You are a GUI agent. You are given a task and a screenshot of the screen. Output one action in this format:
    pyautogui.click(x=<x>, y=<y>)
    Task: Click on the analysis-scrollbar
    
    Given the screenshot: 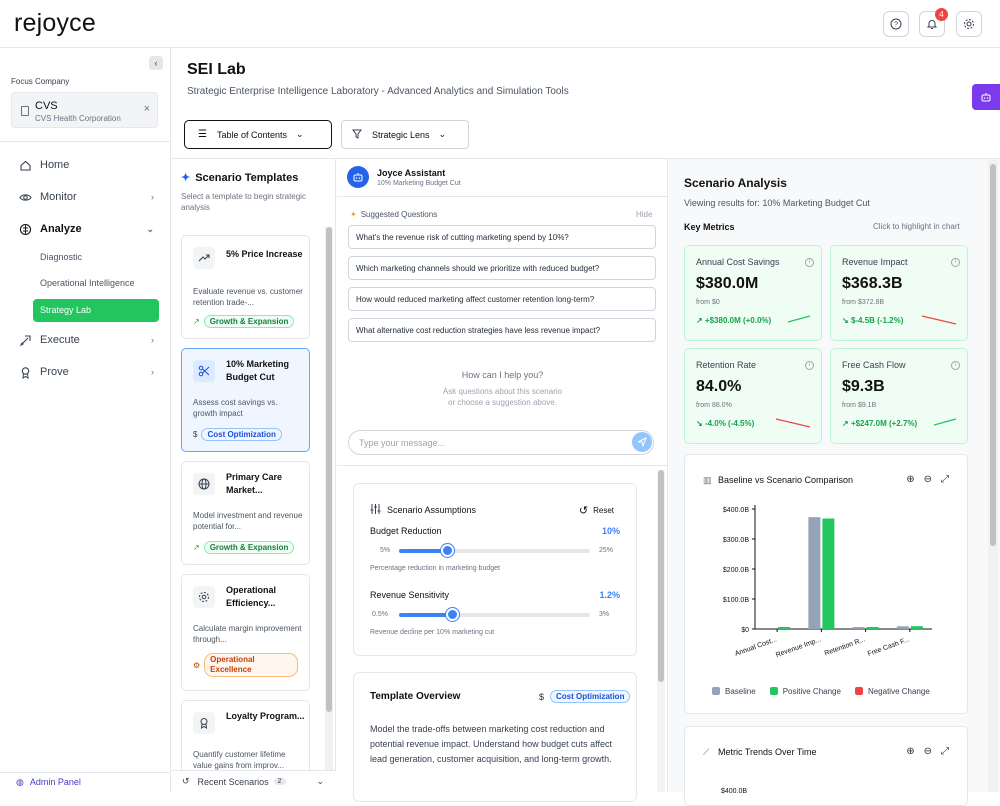 What is the action you would take?
    pyautogui.click(x=993, y=476)
    